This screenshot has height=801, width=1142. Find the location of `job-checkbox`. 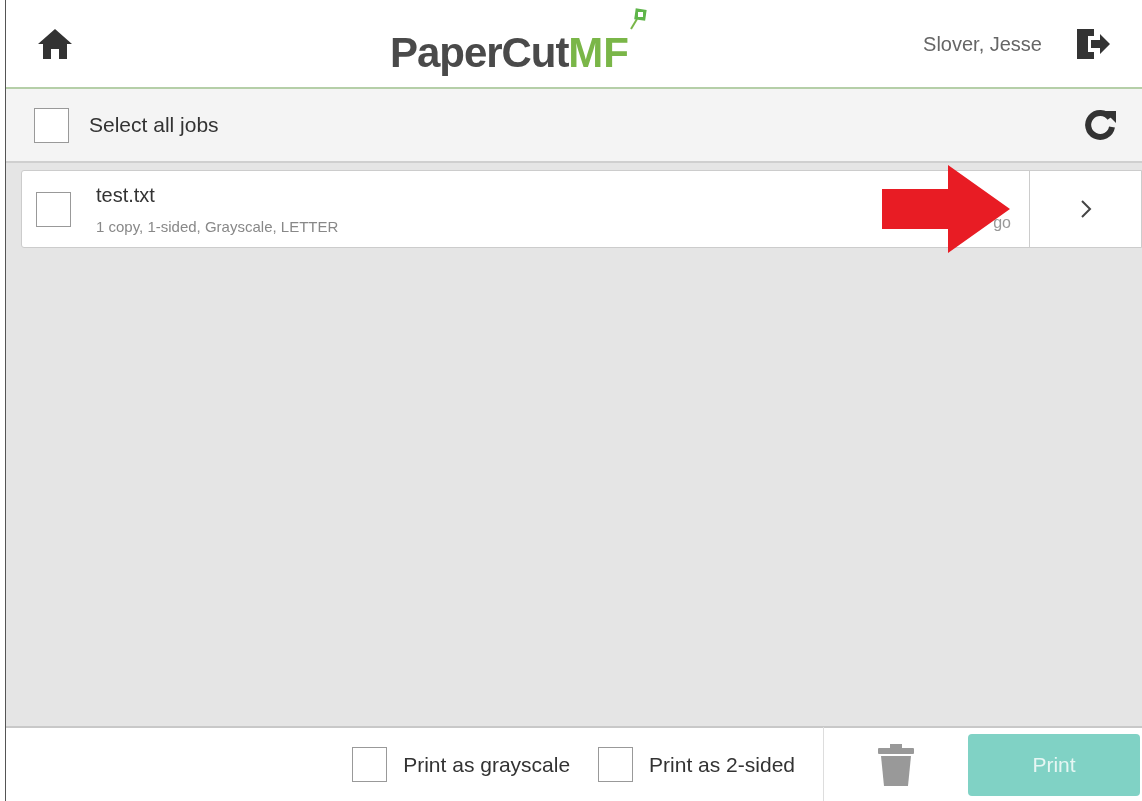

job-checkbox is located at coordinates (53, 209).